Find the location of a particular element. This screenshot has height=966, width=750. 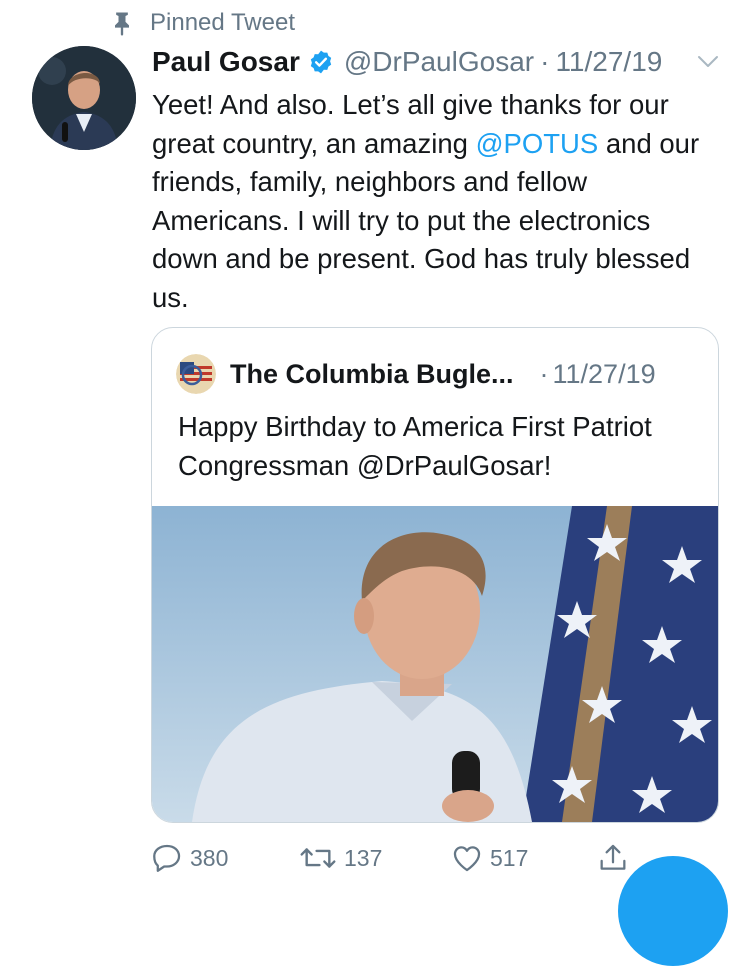

quoted-tweet-header: The Columbia Bugle... · 11/27/19 is located at coordinates (435, 374).